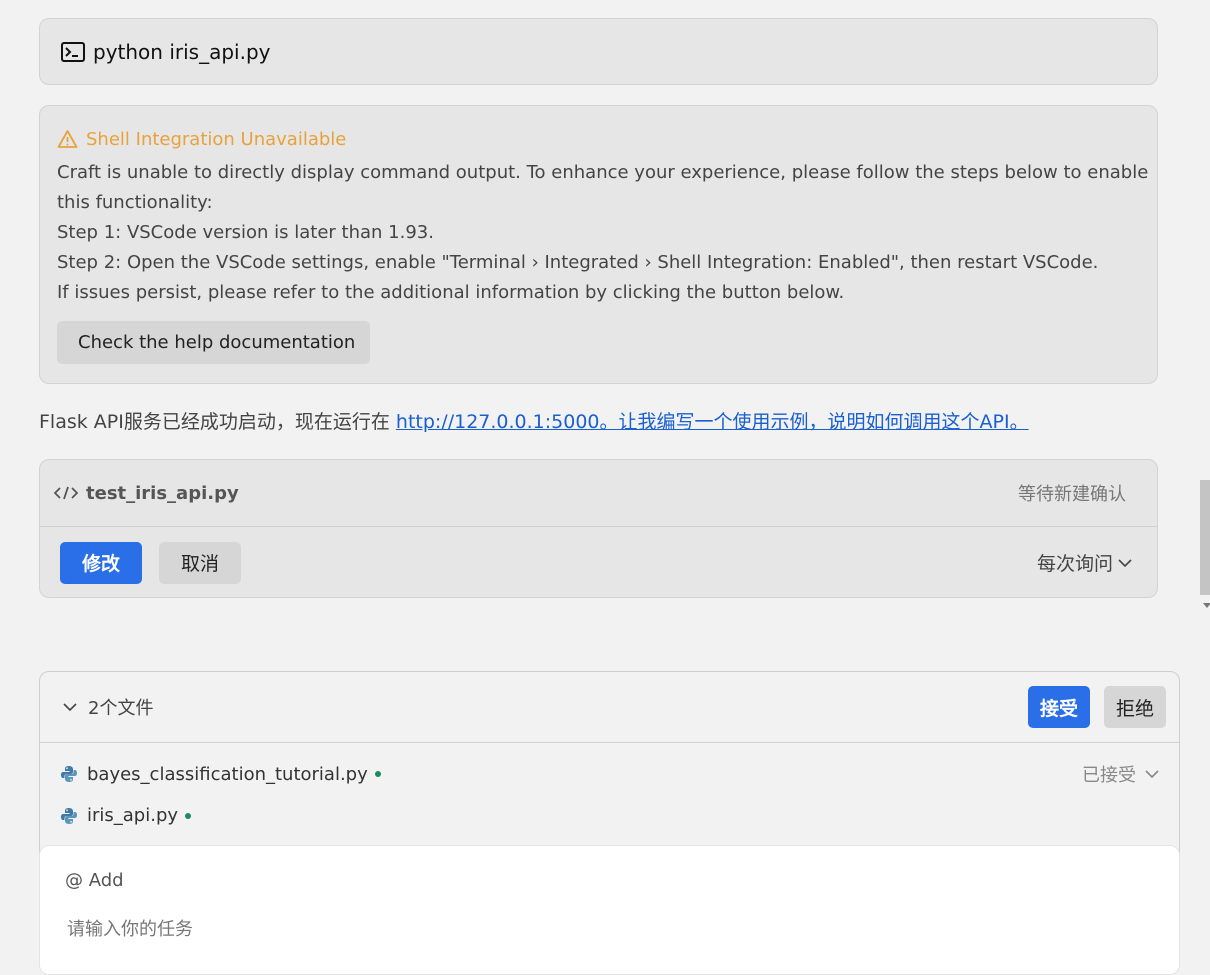 Image resolution: width=1210 pixels, height=975 pixels. I want to click on code-icon, so click(66, 493).